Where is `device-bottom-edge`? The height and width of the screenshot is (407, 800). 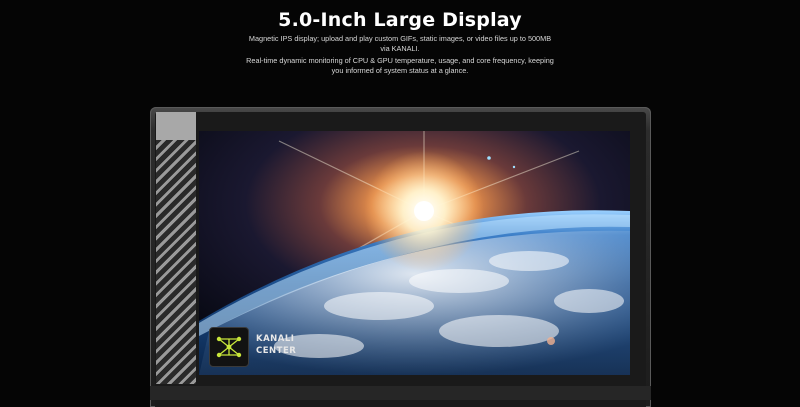
device-bottom-edge is located at coordinates (400, 393).